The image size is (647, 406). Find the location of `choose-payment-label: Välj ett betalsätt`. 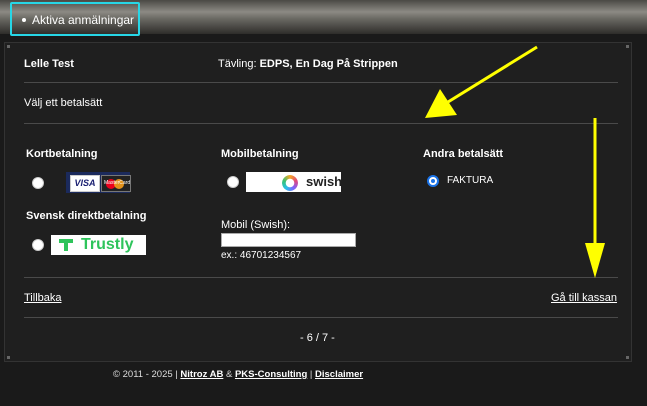

choose-payment-label: Välj ett betalsätt is located at coordinates (63, 103).